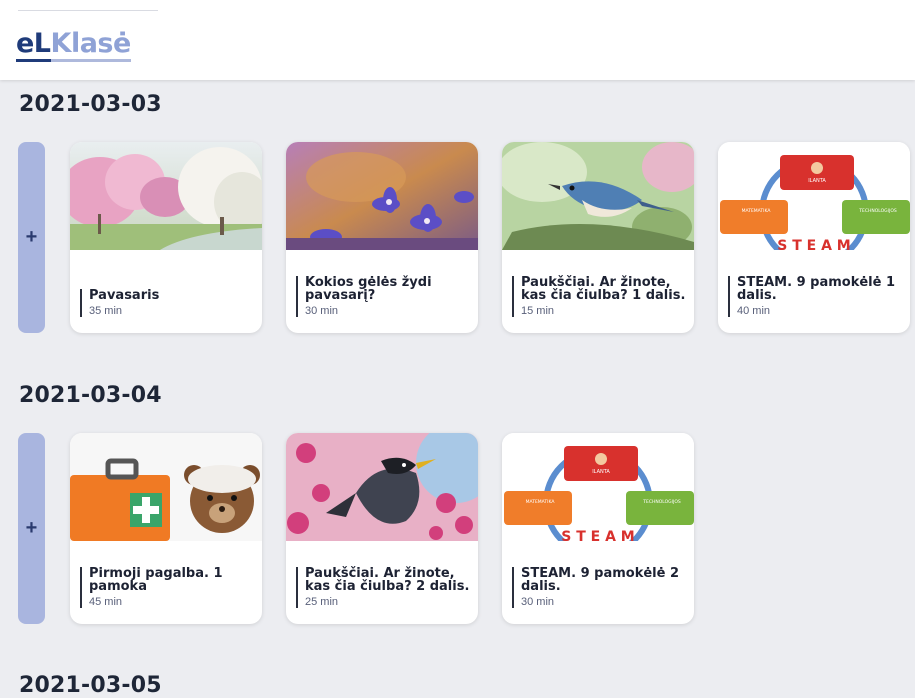 Image resolution: width=915 pixels, height=698 pixels. I want to click on lesson-meta: STEAM. 9 pamokėlė 1 dalis. 40 min, so click(815, 296).